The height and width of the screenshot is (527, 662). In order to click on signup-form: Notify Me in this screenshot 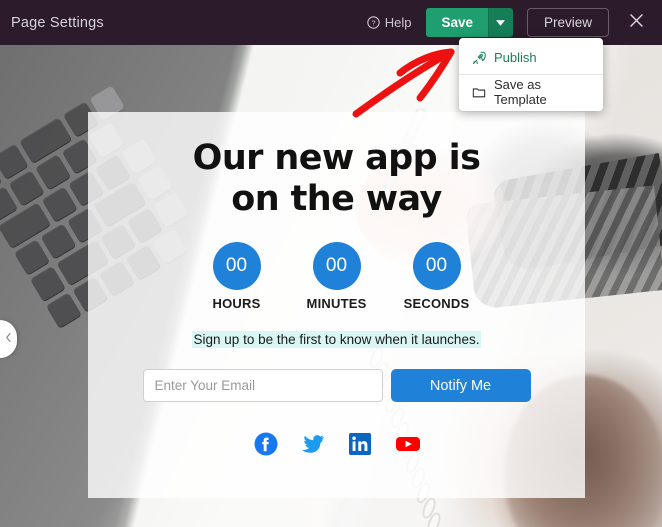, I will do `click(336, 385)`.